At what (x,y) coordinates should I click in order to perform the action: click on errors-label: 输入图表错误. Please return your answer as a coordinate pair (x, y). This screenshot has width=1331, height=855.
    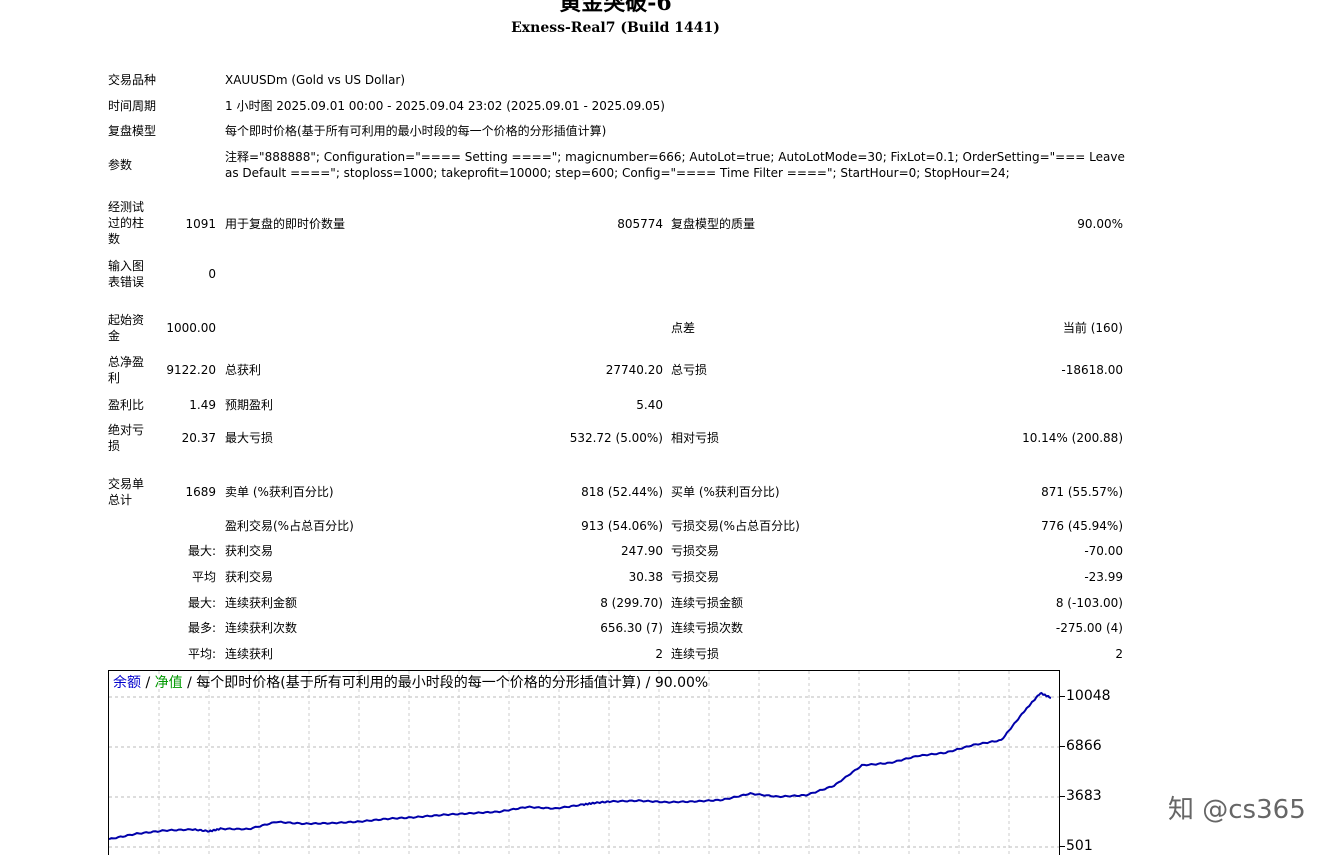
    Looking at the image, I should click on (126, 274).